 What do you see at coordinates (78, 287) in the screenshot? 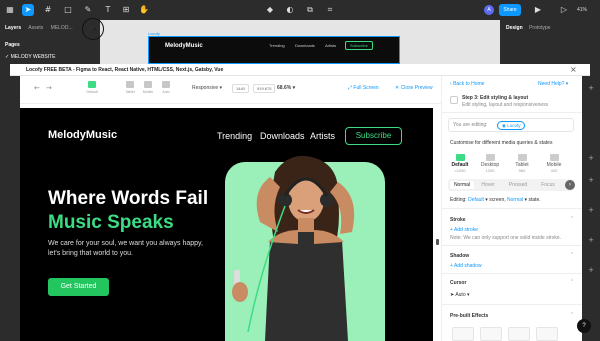
I see `get-started-button: Get Started` at bounding box center [78, 287].